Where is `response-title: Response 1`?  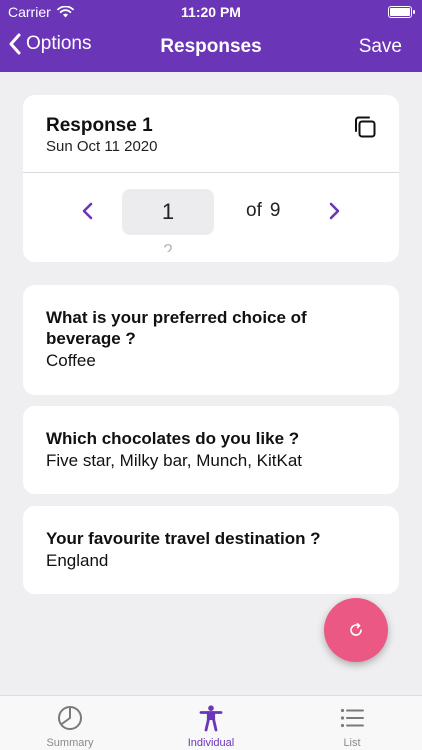 response-title: Response 1 is located at coordinates (99, 125).